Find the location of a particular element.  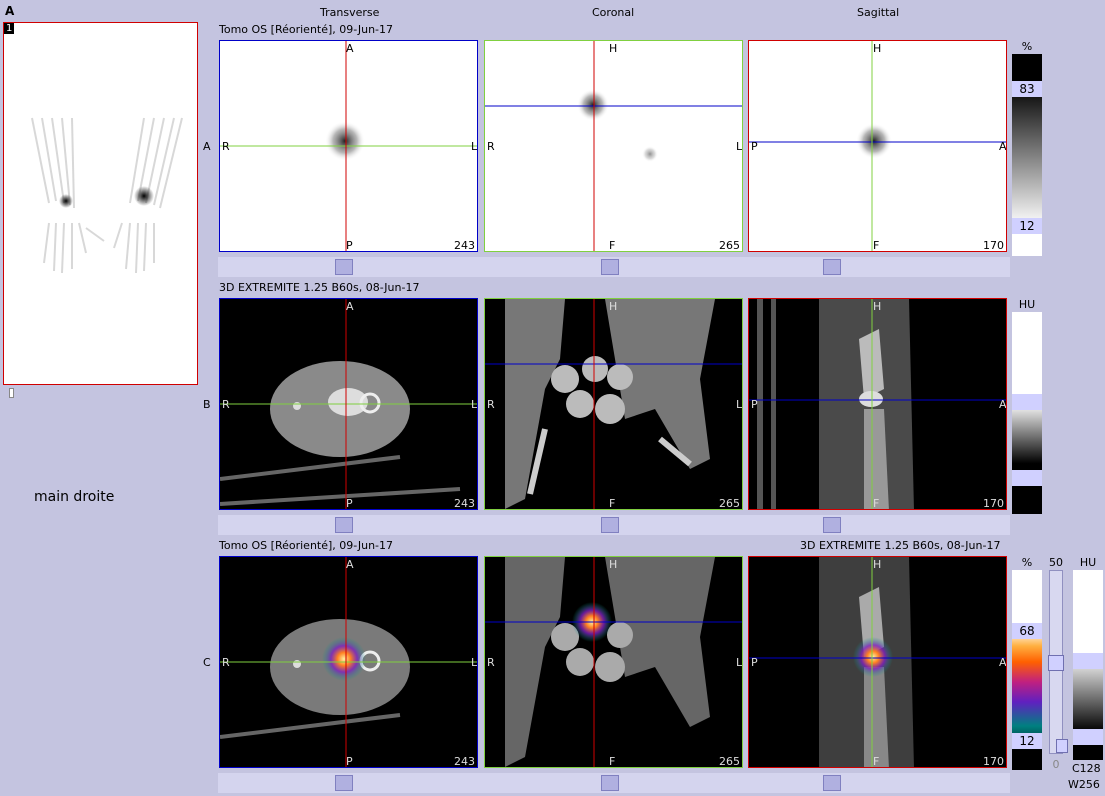

ct-scale-max-handle is located at coordinates (1088, 661).